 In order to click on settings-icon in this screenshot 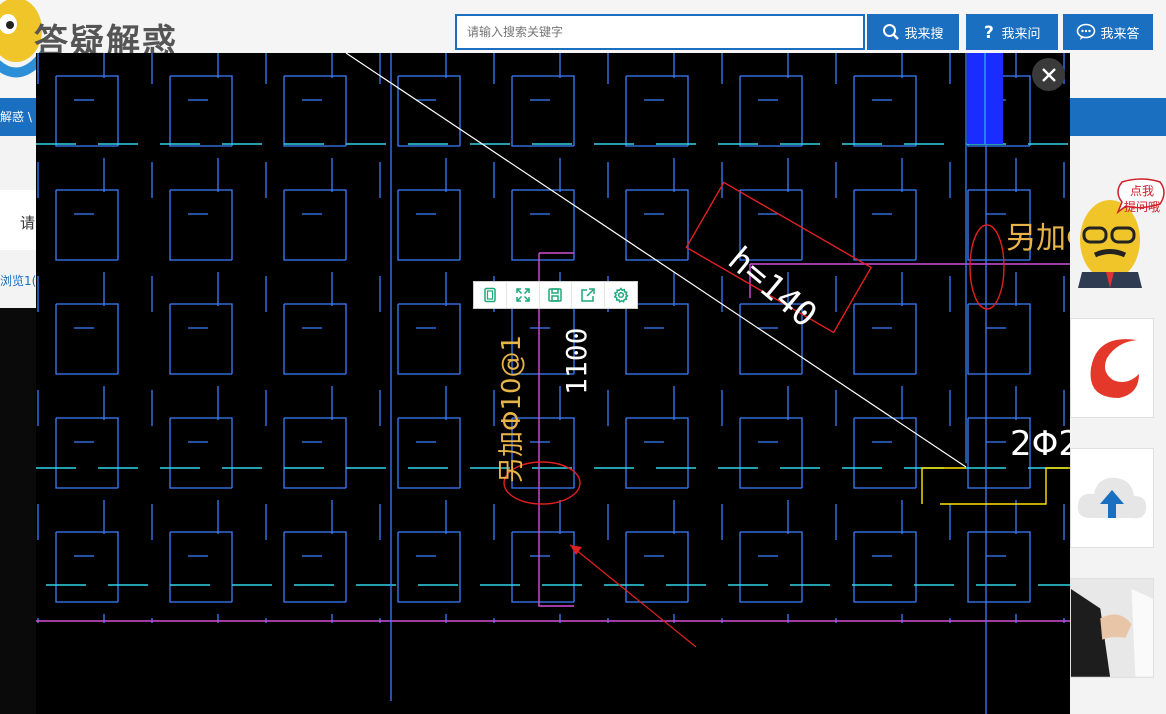, I will do `click(621, 295)`.